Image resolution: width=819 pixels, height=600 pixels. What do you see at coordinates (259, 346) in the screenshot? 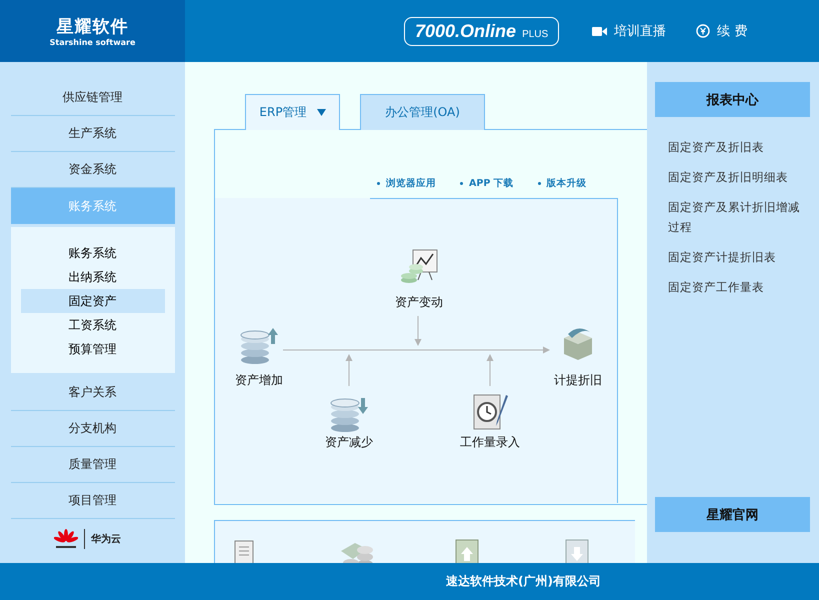
I see `database-up-icon` at bounding box center [259, 346].